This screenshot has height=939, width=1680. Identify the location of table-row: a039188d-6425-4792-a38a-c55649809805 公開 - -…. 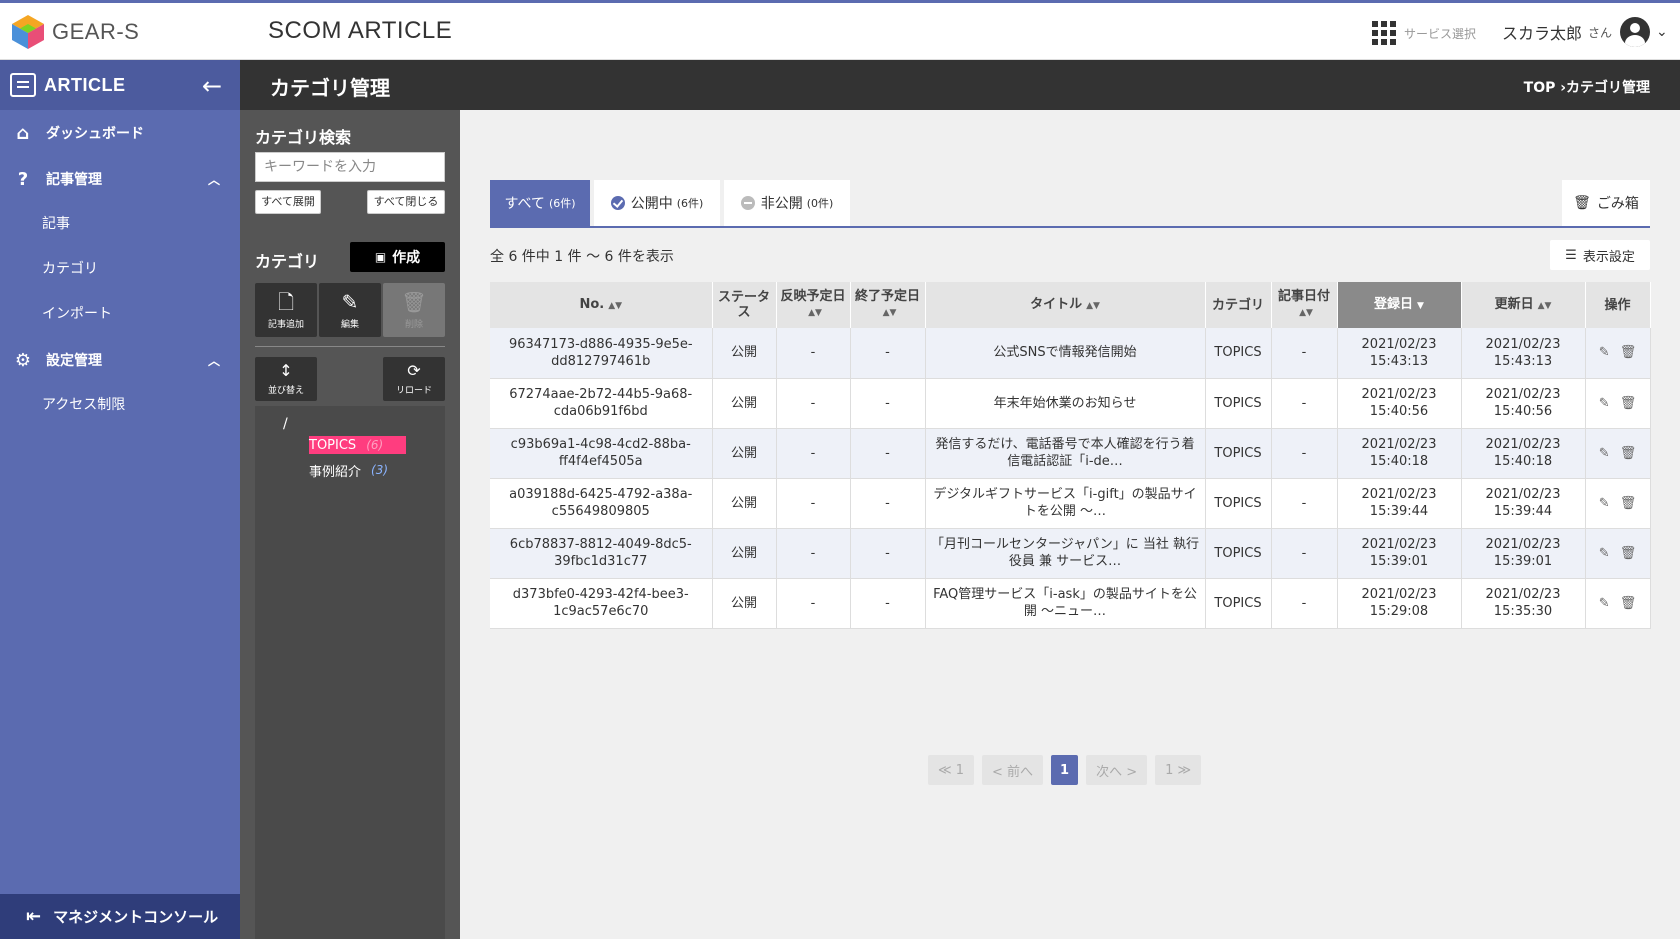
(1070, 503).